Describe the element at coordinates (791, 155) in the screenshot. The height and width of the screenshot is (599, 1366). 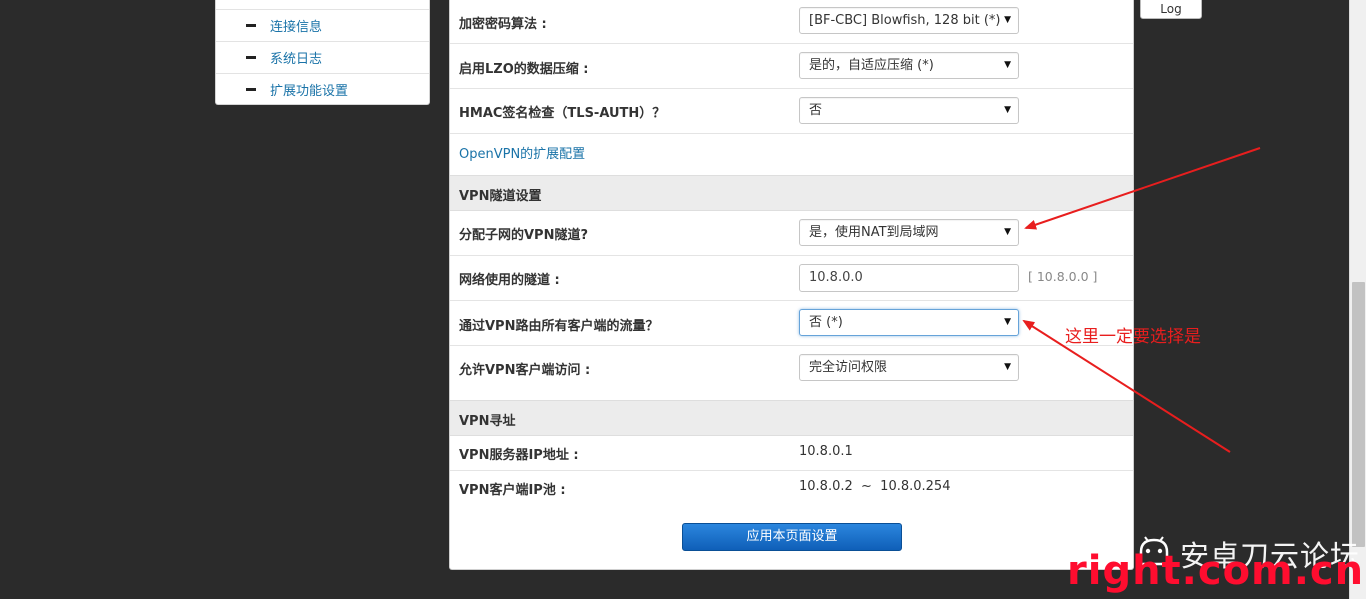
I see `ext-config-row: OpenVPN的扩展配置` at that location.